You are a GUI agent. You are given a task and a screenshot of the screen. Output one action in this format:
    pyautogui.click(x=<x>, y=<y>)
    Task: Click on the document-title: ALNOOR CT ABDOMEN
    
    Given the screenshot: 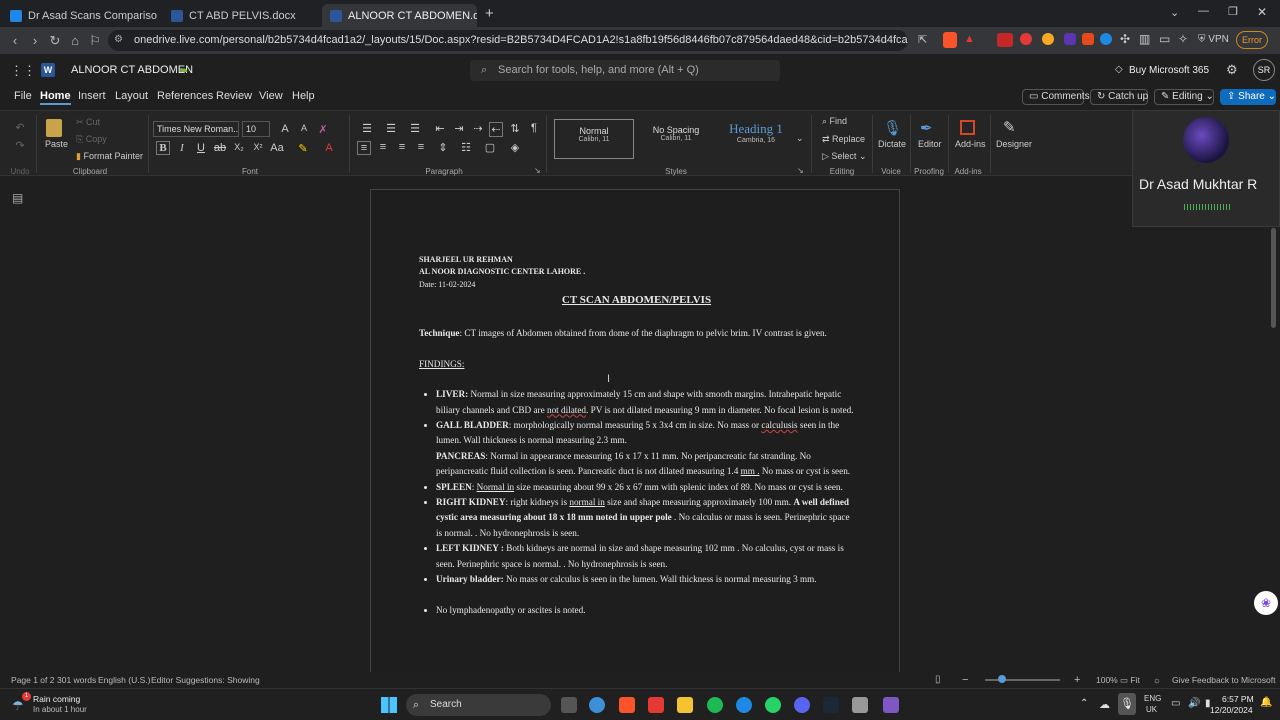 What is the action you would take?
    pyautogui.click(x=132, y=70)
    